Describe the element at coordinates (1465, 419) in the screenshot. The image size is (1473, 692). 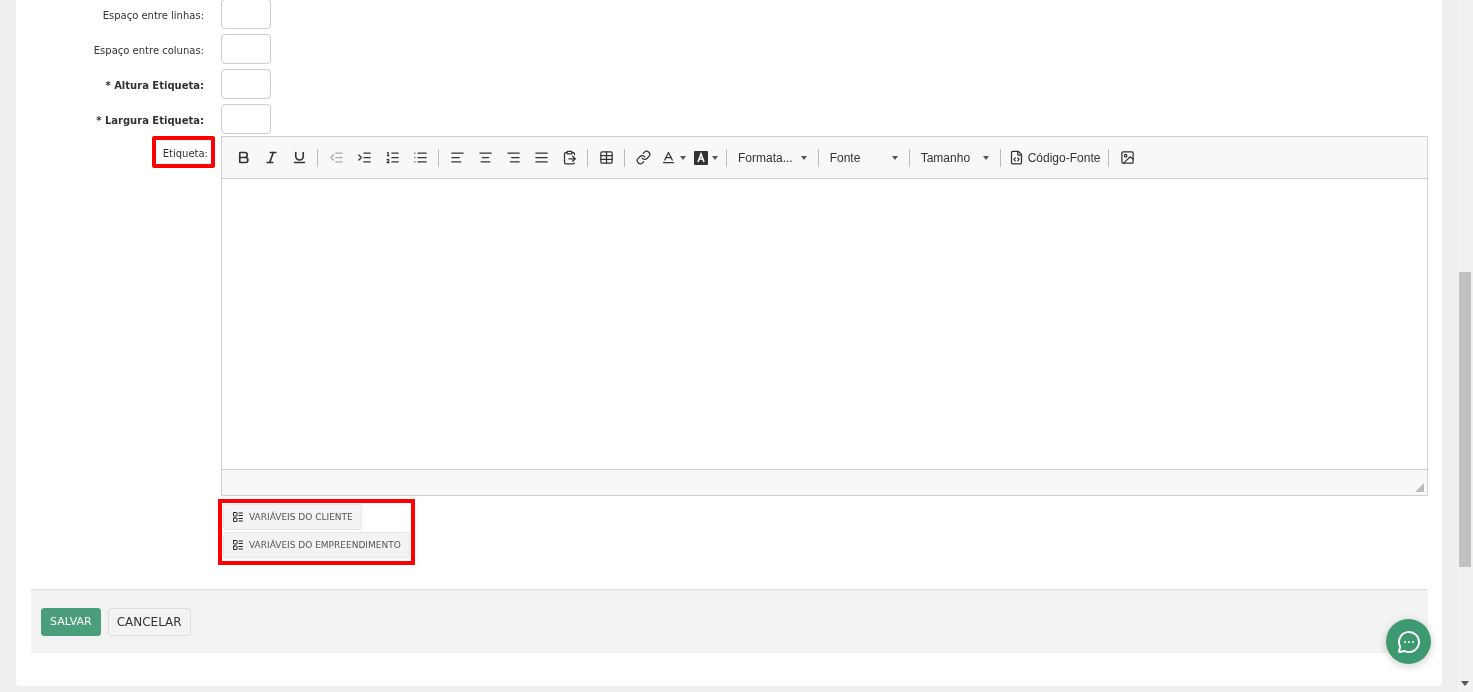
I see `scrollbar-thumb` at that location.